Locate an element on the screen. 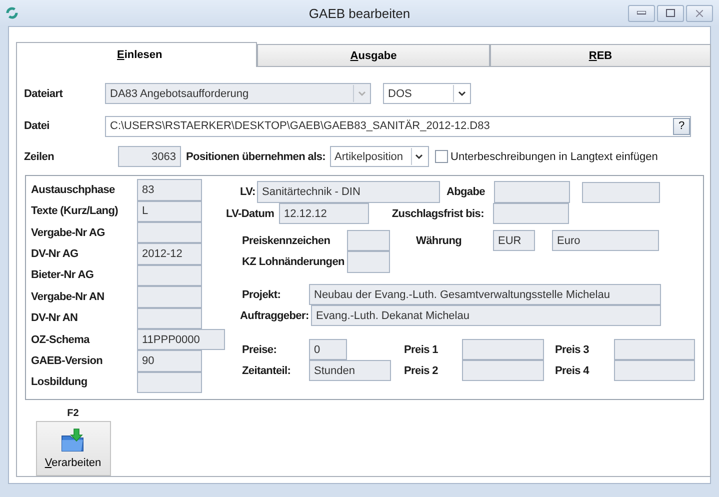  field-label: Losbildung is located at coordinates (59, 382).